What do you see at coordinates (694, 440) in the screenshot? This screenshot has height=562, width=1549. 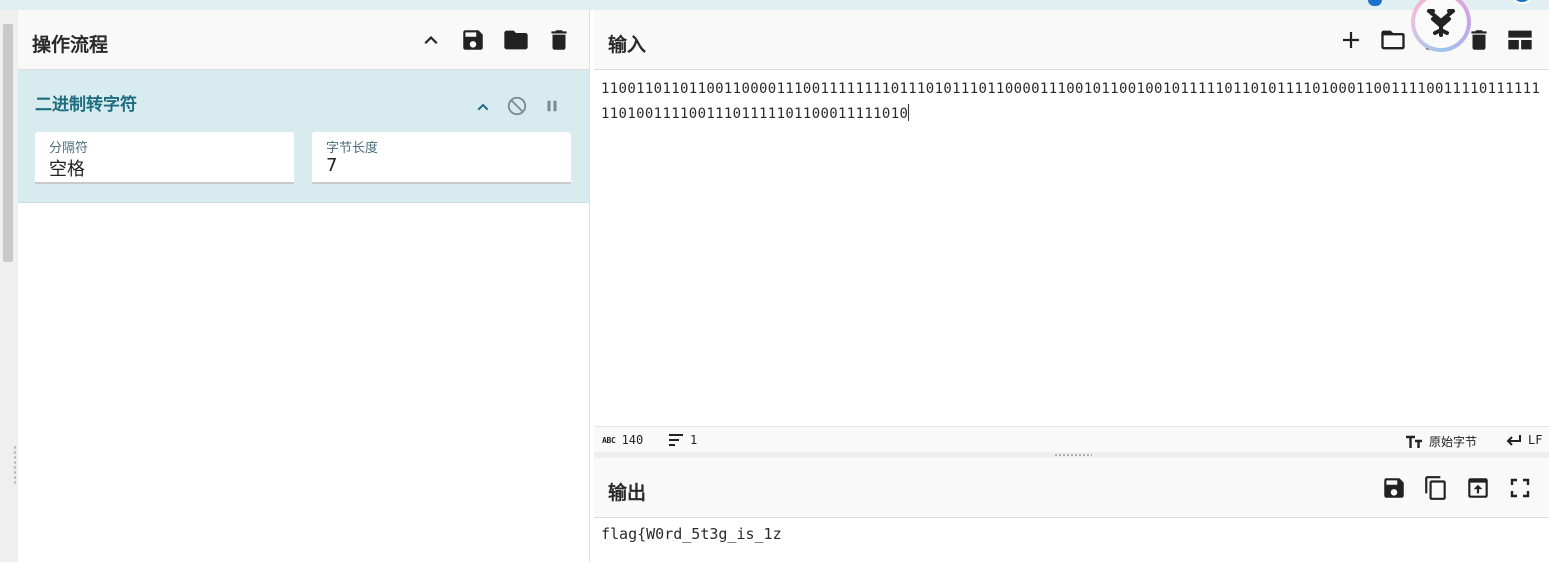 I see `line-count-value: 1` at bounding box center [694, 440].